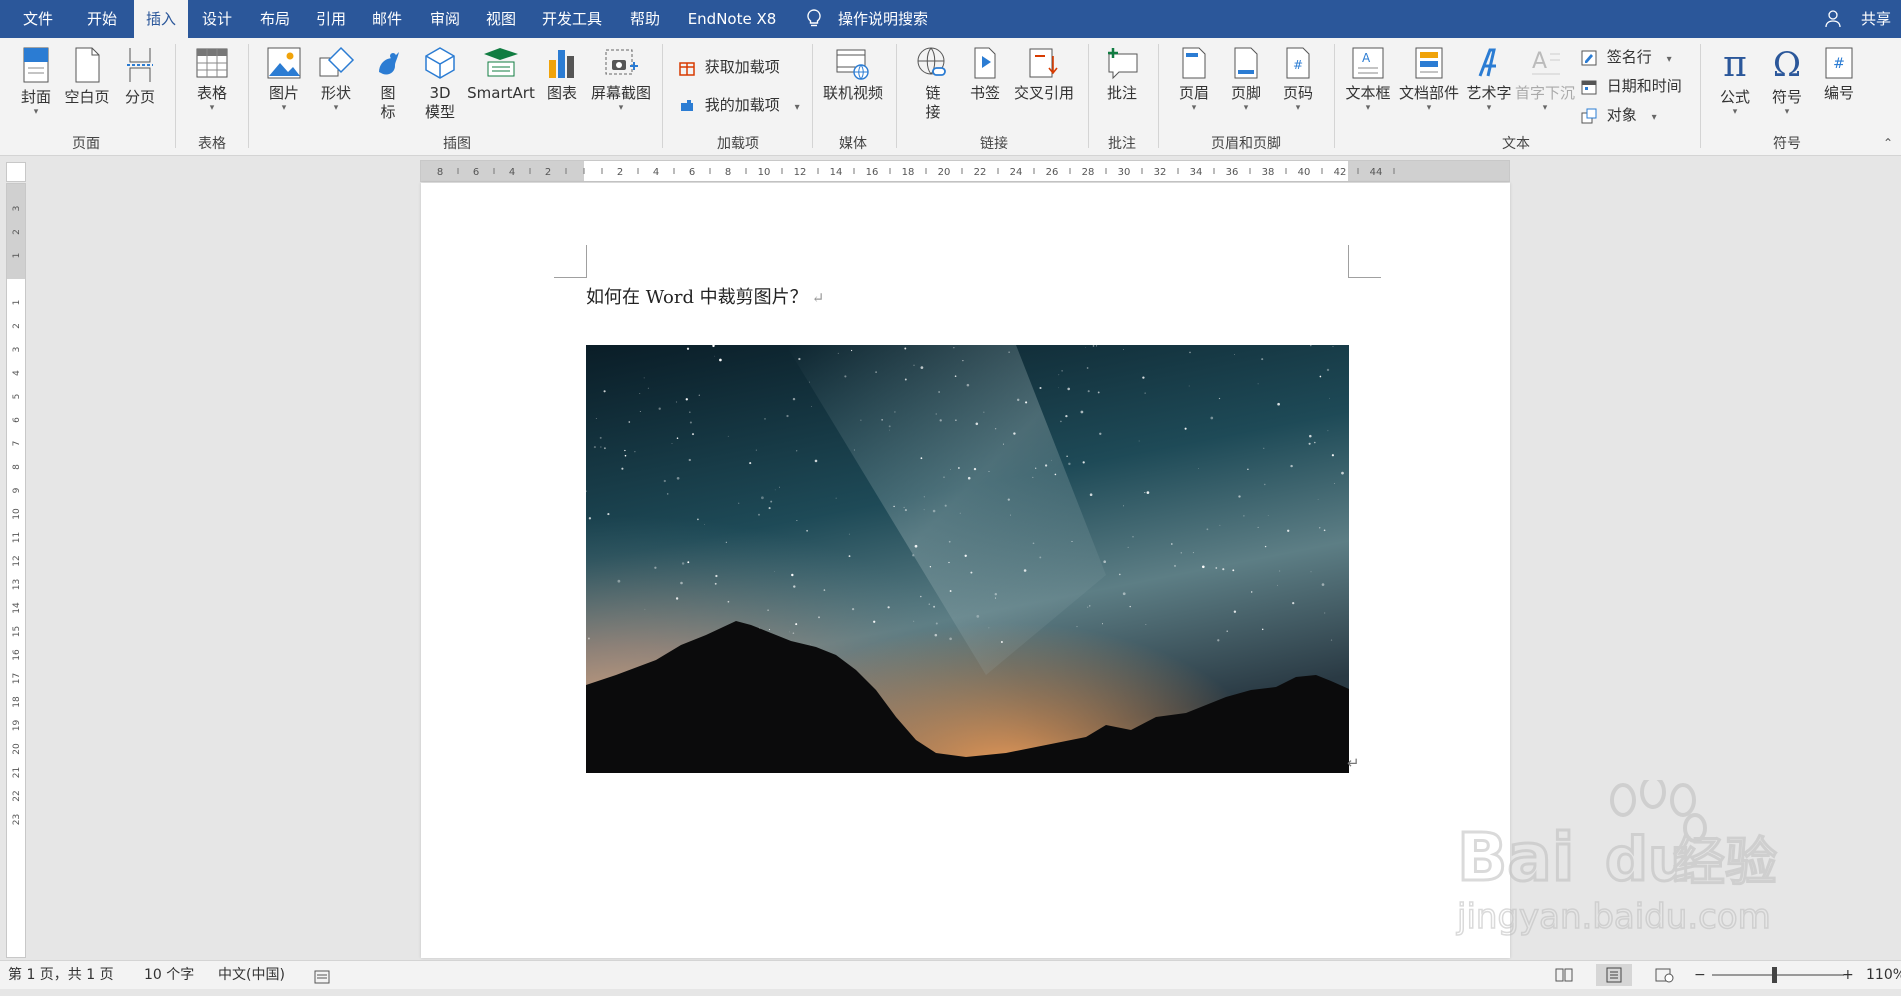 This screenshot has width=1901, height=996. What do you see at coordinates (1122, 74) in the screenshot?
I see `new-comment-button: 批注` at bounding box center [1122, 74].